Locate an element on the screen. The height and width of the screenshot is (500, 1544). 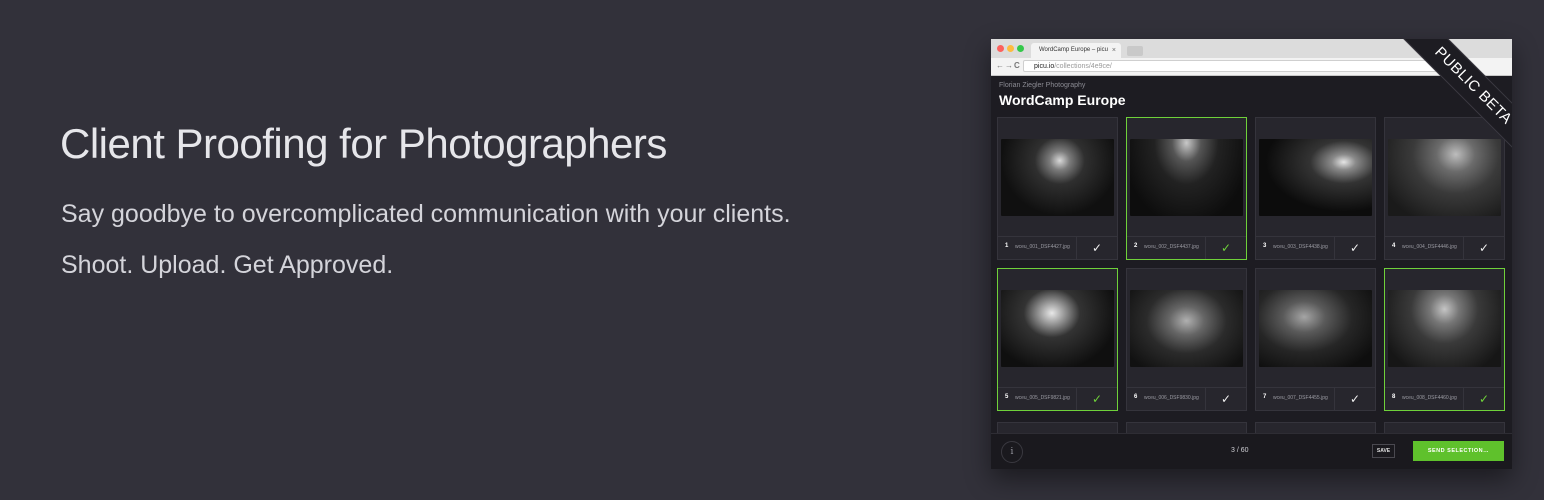
url-host: picu.io is located at coordinates (1044, 66).